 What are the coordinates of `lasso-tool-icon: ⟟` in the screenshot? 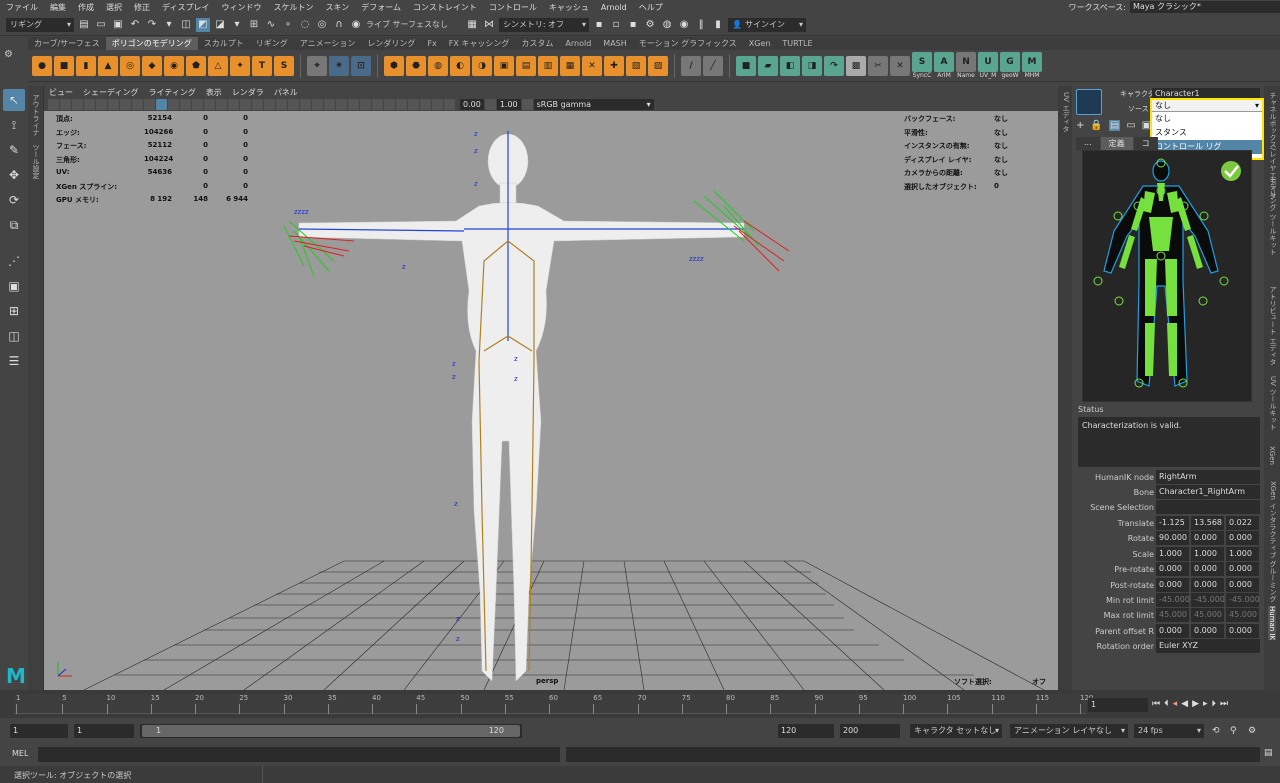 It's located at (14, 125).